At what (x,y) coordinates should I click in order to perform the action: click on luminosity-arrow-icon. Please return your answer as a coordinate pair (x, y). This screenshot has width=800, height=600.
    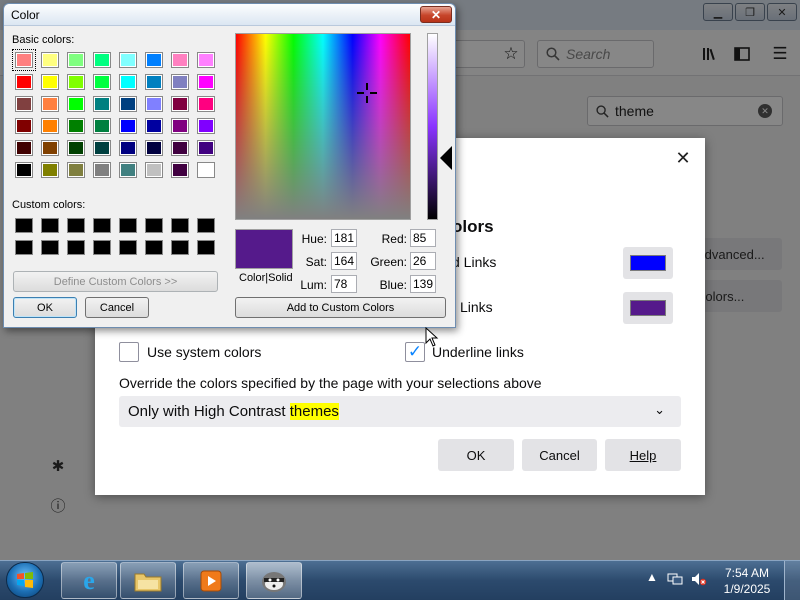
    Looking at the image, I should click on (446, 158).